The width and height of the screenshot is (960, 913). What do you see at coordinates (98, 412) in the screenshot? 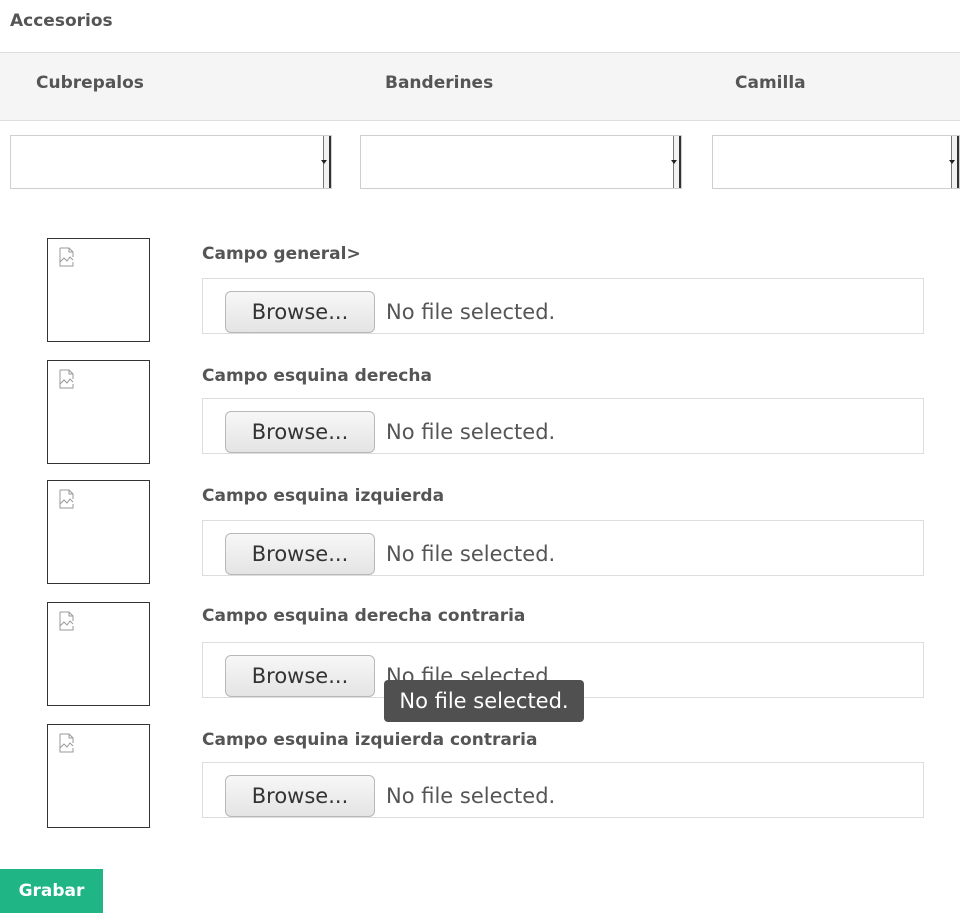
I see `image-preview-campo-esquina-derecha` at bounding box center [98, 412].